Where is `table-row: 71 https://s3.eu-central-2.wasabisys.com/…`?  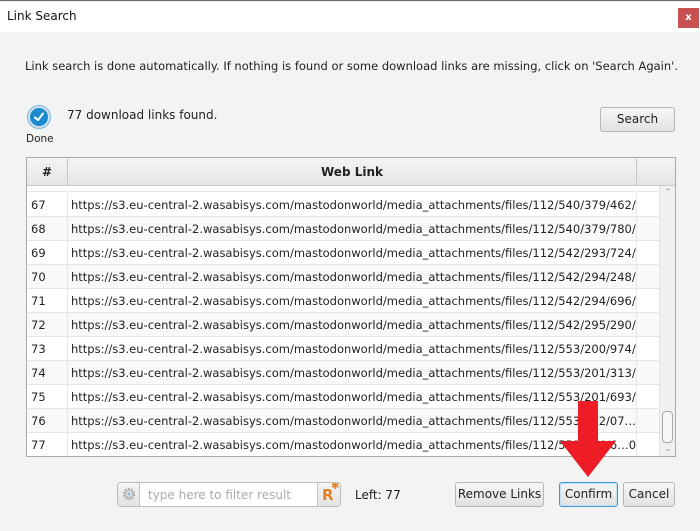
table-row: 71 https://s3.eu-central-2.wasabisys.com/… is located at coordinates (343, 301).